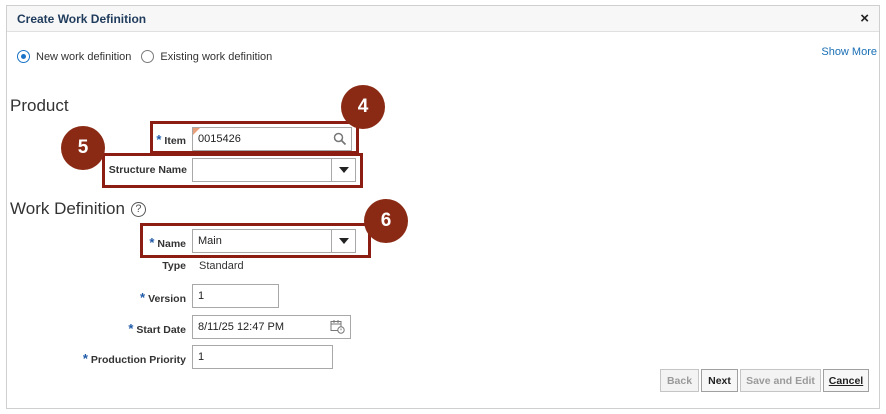 The width and height of the screenshot is (886, 414). Describe the element at coordinates (262, 357) in the screenshot. I see `production-priority-input: 1` at that location.